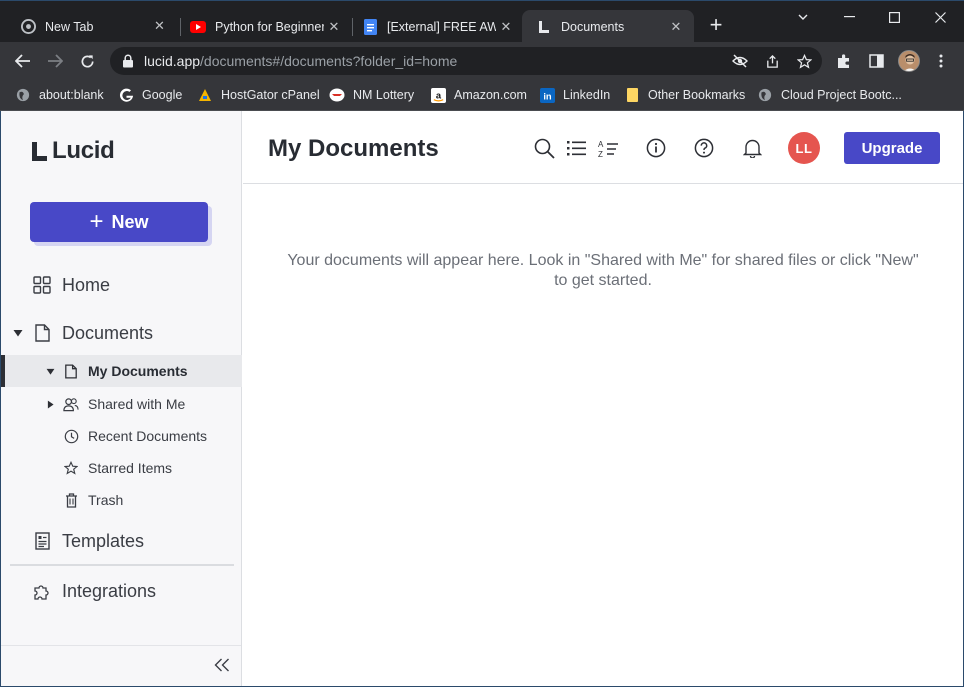  Describe the element at coordinates (601, 144) in the screenshot. I see `svg-text: A` at that location.